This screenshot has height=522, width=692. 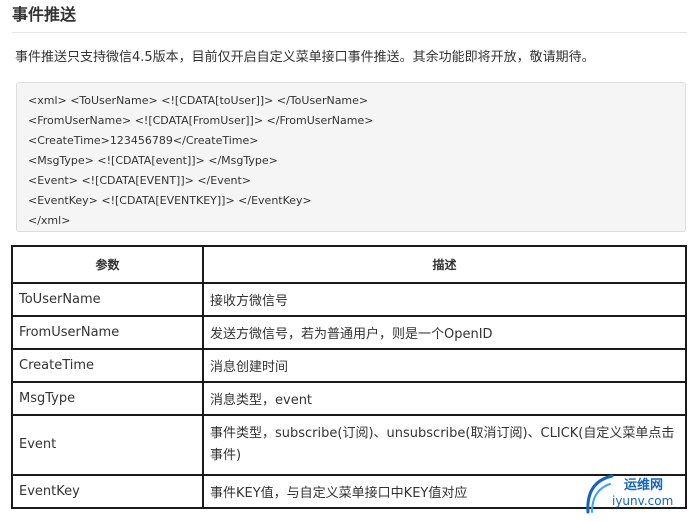 What do you see at coordinates (49, 220) in the screenshot?
I see `code-line: </xml>` at bounding box center [49, 220].